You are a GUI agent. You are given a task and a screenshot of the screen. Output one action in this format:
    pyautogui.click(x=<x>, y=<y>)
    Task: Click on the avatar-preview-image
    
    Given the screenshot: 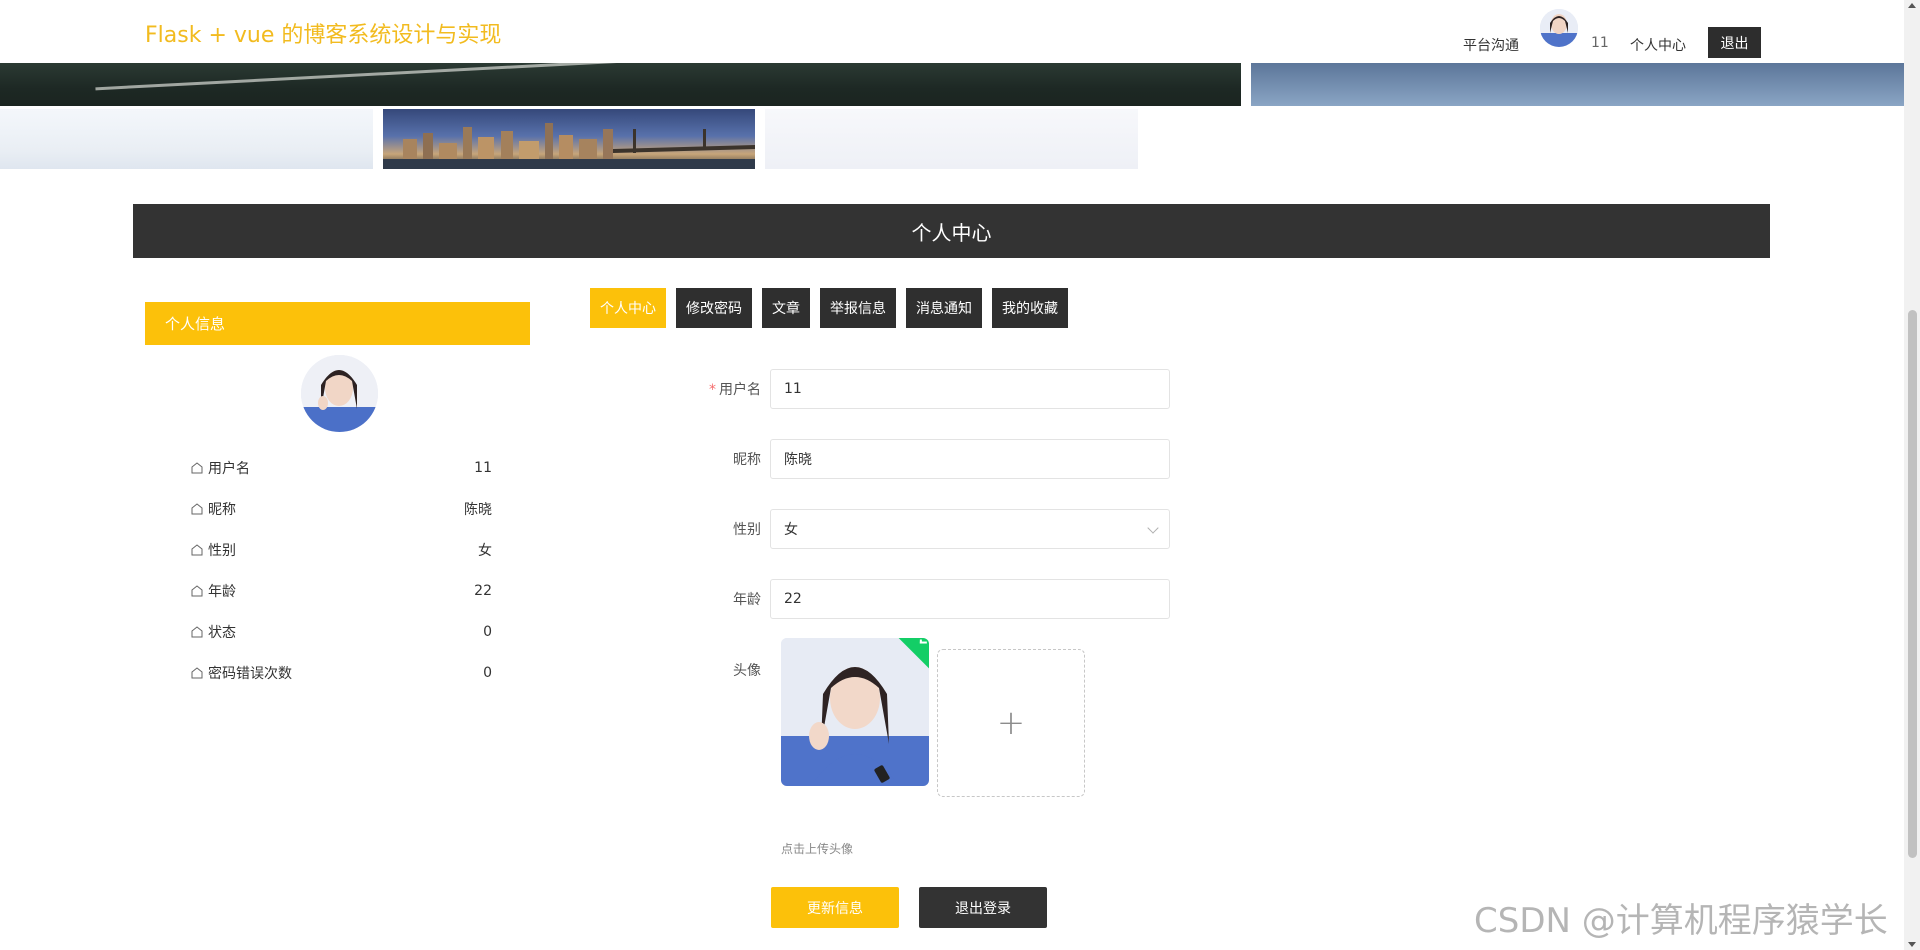 What is the action you would take?
    pyautogui.click(x=855, y=712)
    